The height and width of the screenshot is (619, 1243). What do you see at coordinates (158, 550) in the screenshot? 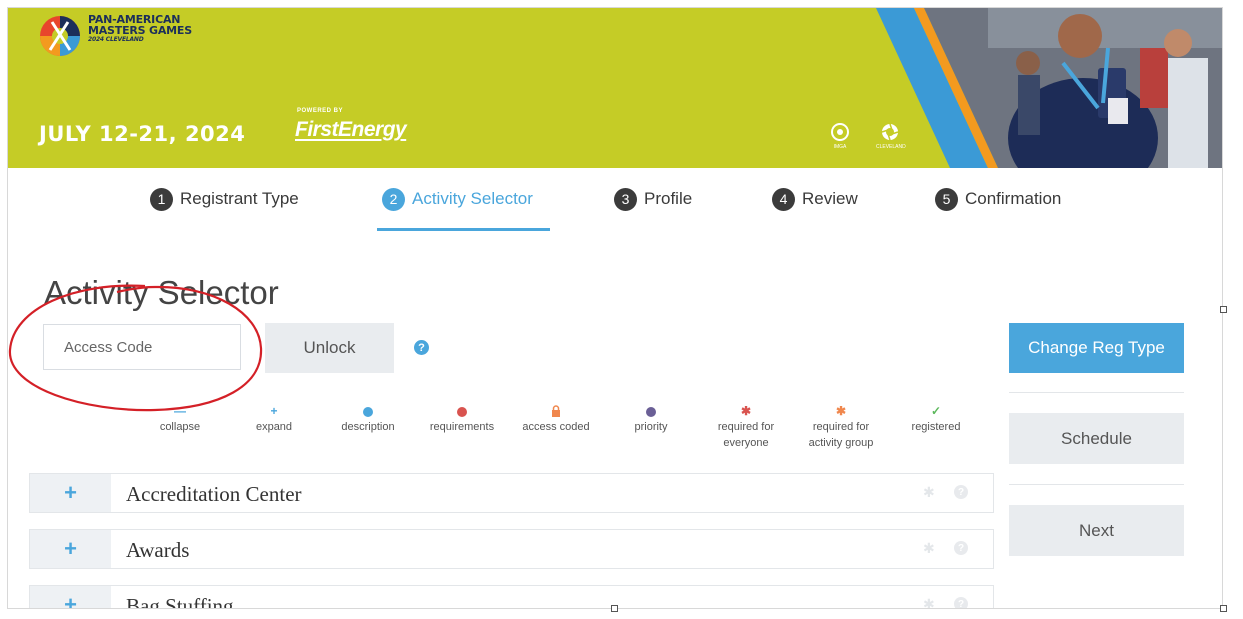
I see `activity-name: Awards` at bounding box center [158, 550].